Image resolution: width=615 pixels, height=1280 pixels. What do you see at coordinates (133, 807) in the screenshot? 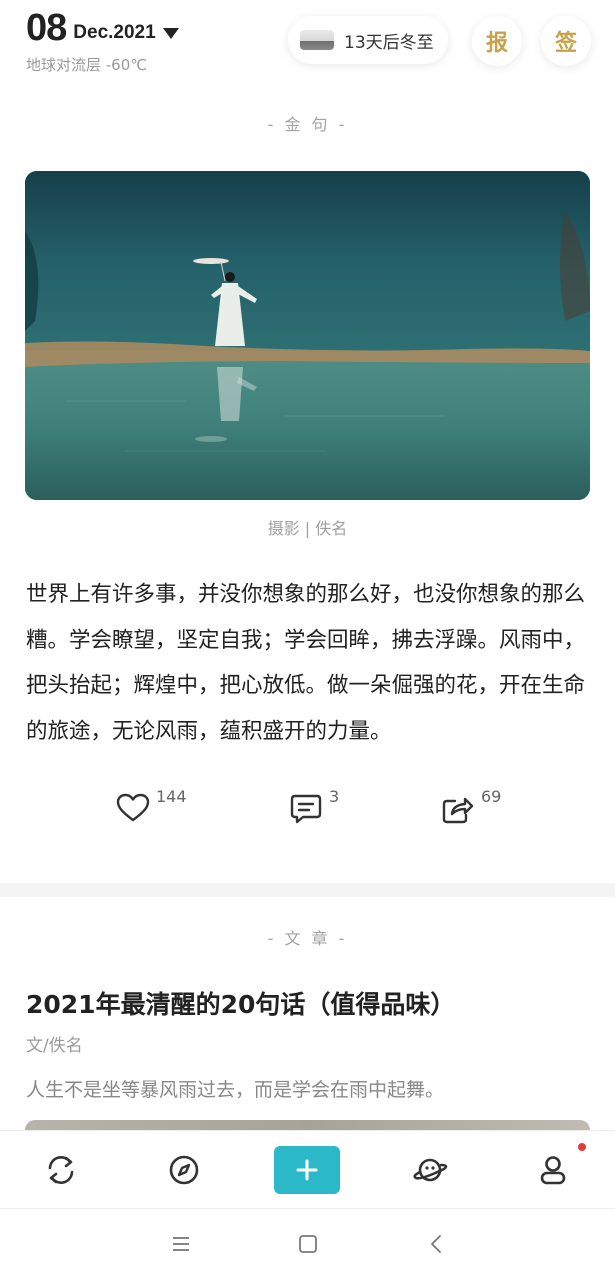
I see `heart-icon` at bounding box center [133, 807].